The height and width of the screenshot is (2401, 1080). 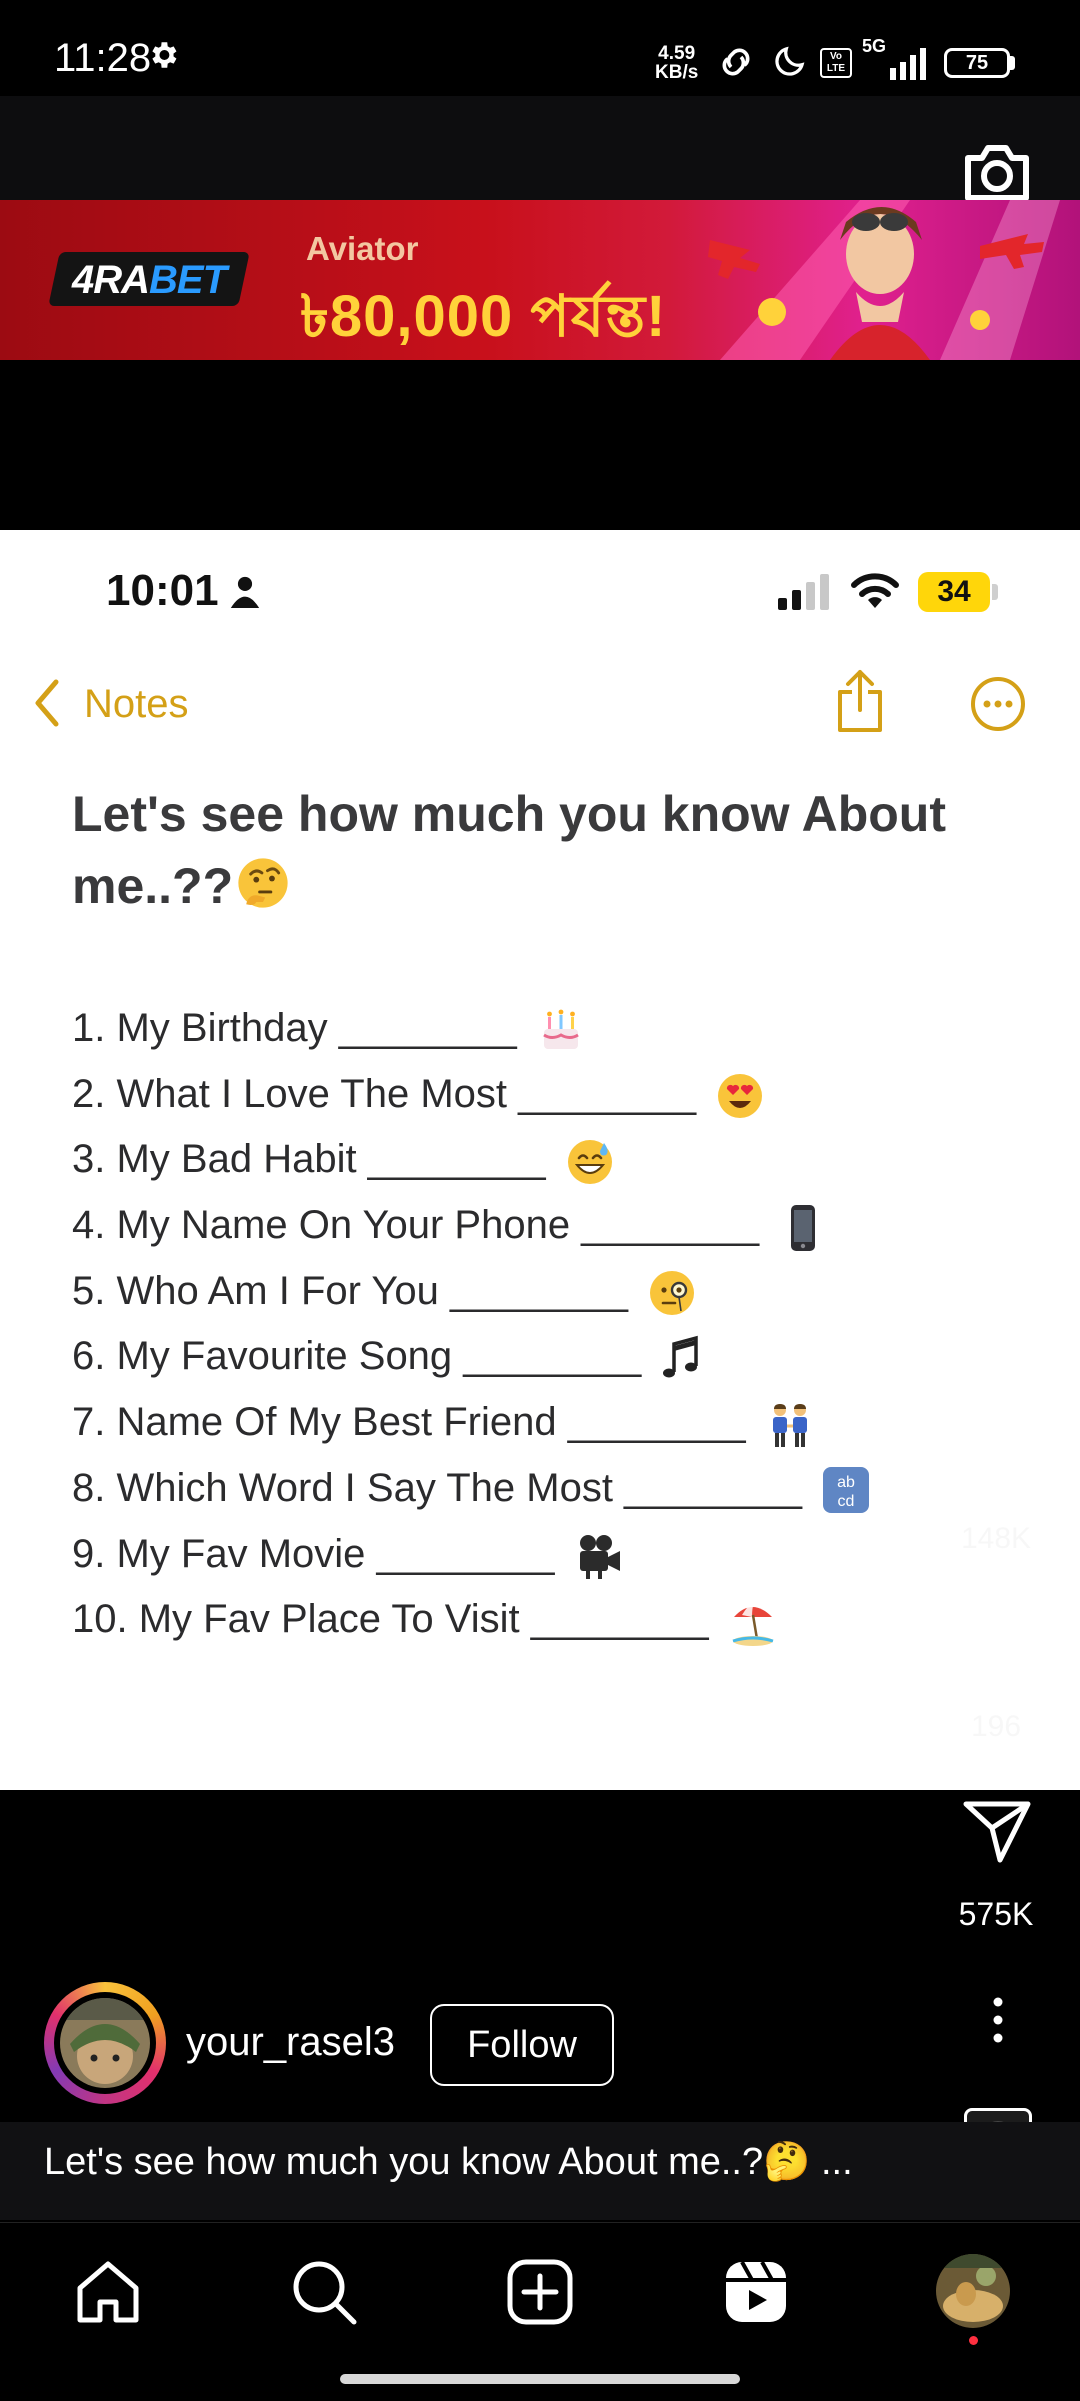 I want to click on search-icon, so click(x=324, y=2292).